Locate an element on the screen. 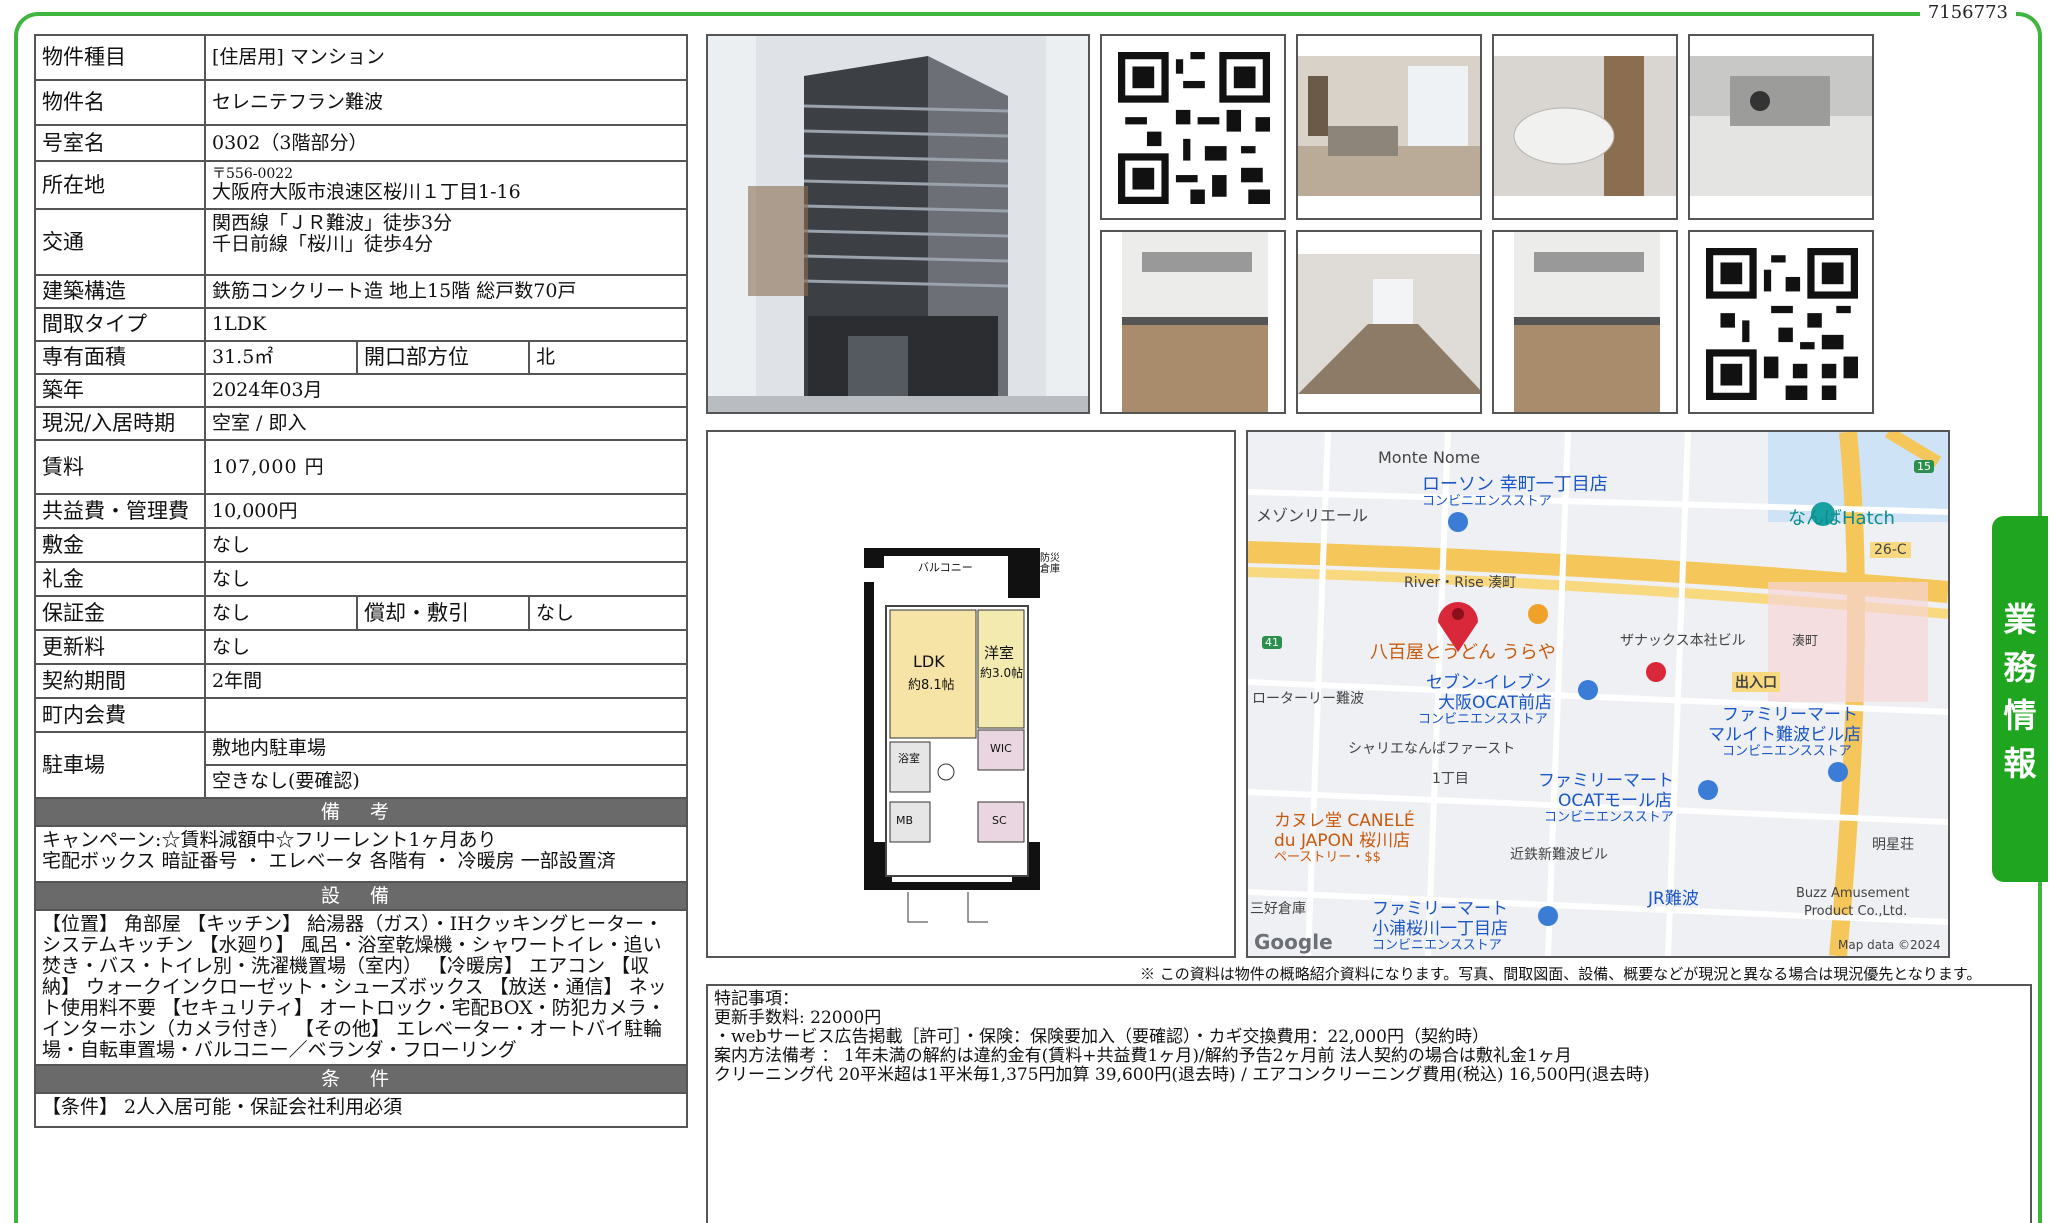 This screenshot has height=1223, width=2056. kitchen-photo is located at coordinates (1193, 322).